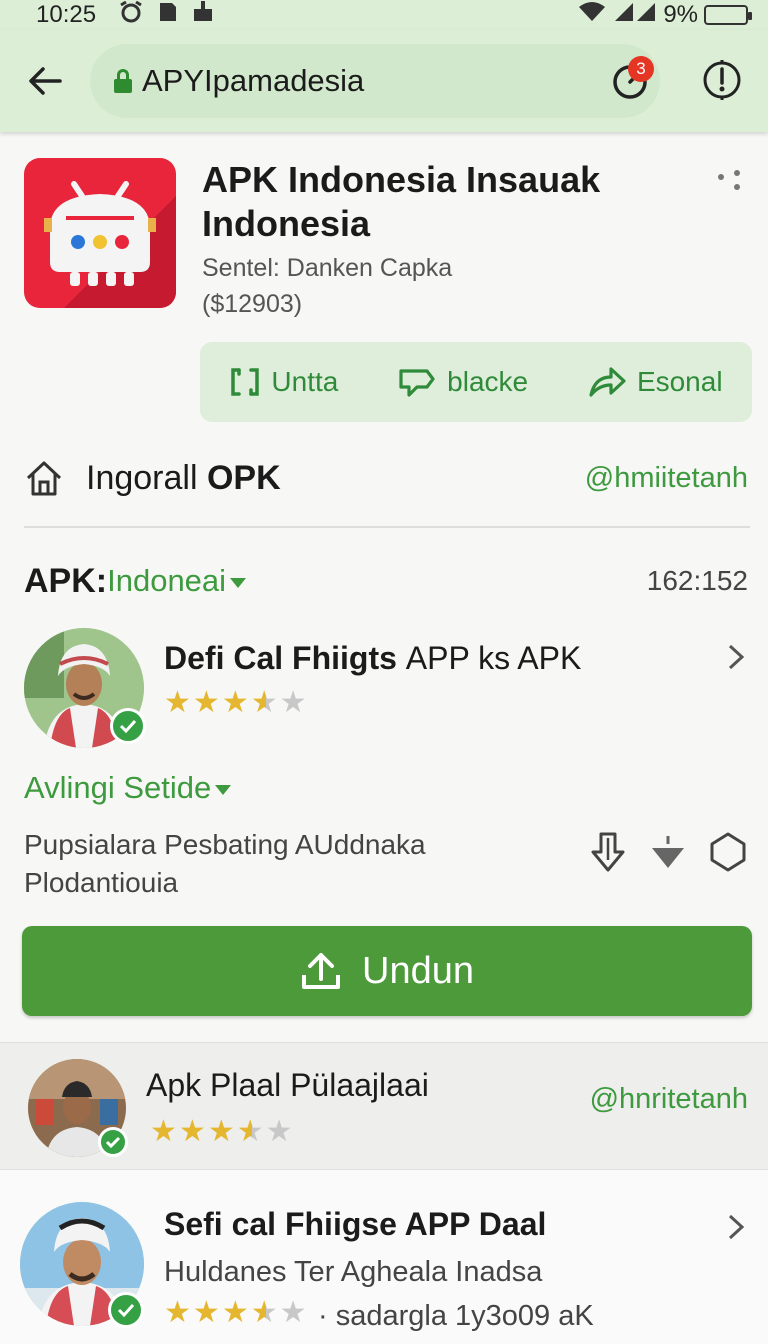 This screenshot has height=1344, width=768. What do you see at coordinates (669, 1099) in the screenshot?
I see `list-item-handle: @hnritetanh` at bounding box center [669, 1099].